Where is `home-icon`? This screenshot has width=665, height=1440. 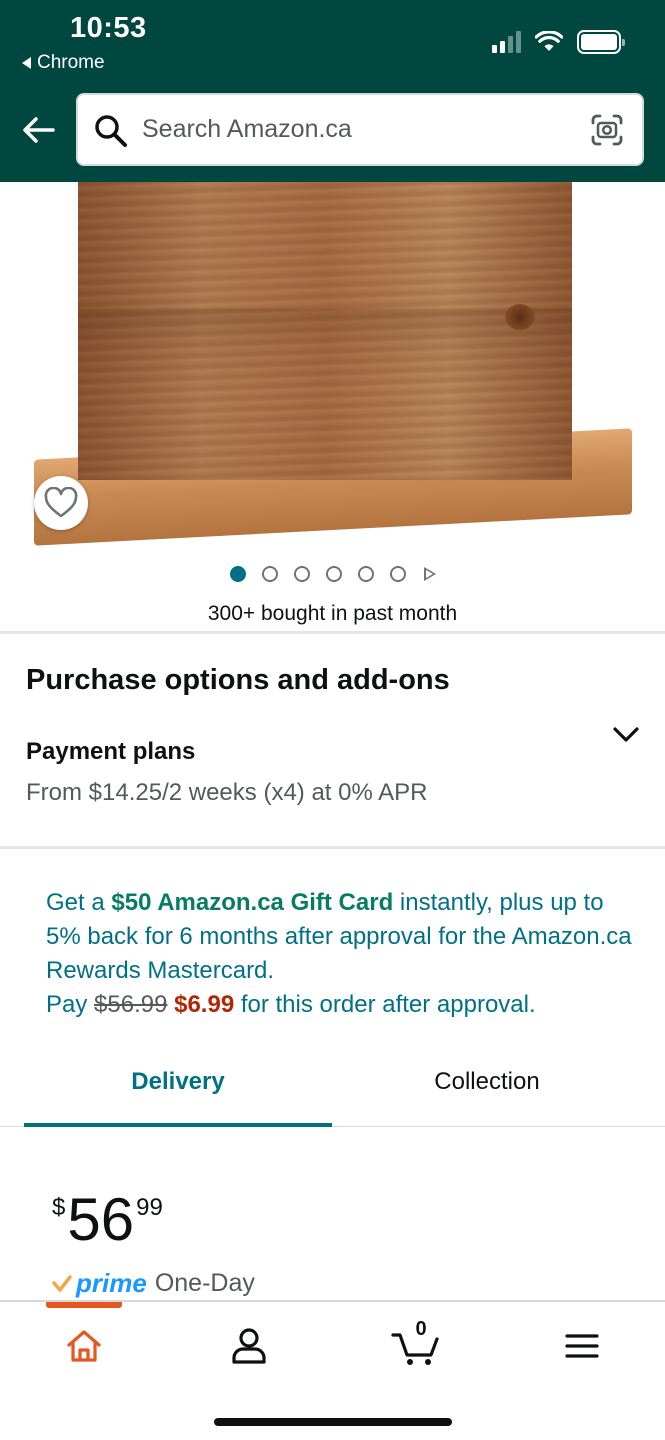 home-icon is located at coordinates (84, 1346).